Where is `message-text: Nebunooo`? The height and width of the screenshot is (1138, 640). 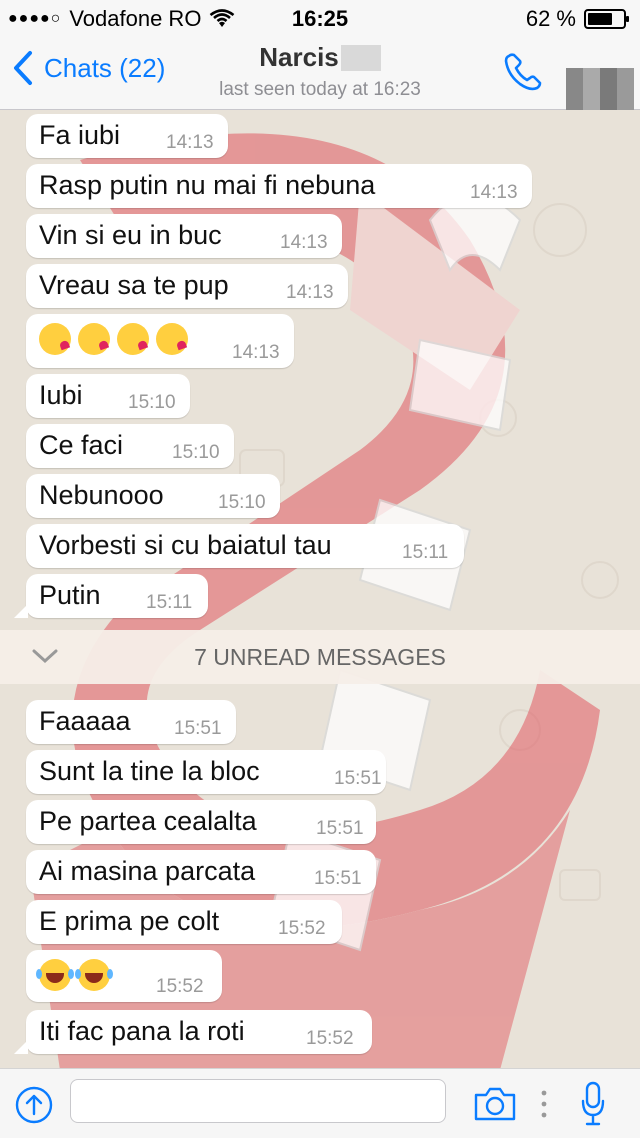 message-text: Nebunooo is located at coordinates (101, 495).